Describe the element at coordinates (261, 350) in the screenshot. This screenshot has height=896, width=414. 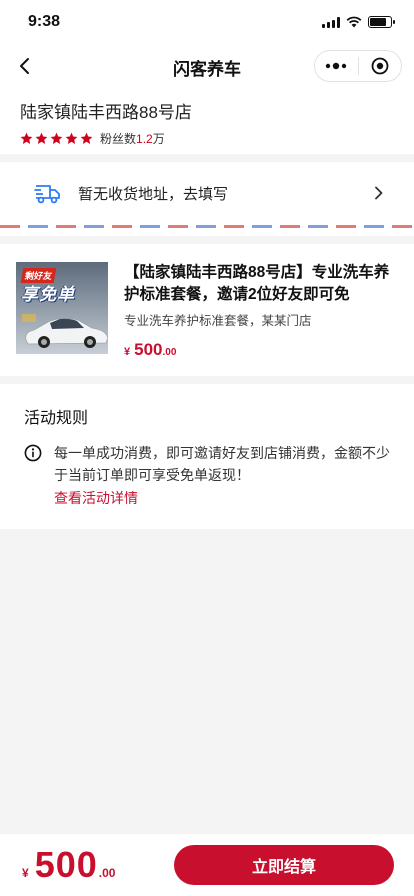
I see `product-price: ¥ 500 .00` at that location.